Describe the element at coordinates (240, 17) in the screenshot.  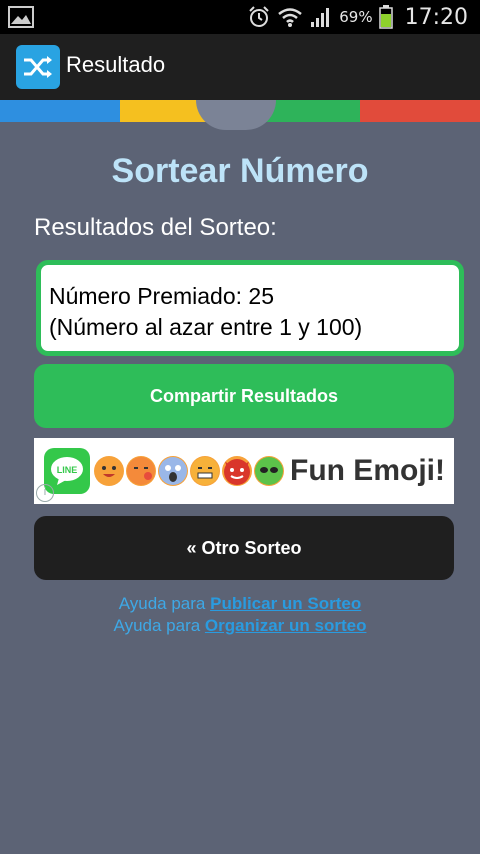
I see `status-bar: 69% 17:20` at that location.